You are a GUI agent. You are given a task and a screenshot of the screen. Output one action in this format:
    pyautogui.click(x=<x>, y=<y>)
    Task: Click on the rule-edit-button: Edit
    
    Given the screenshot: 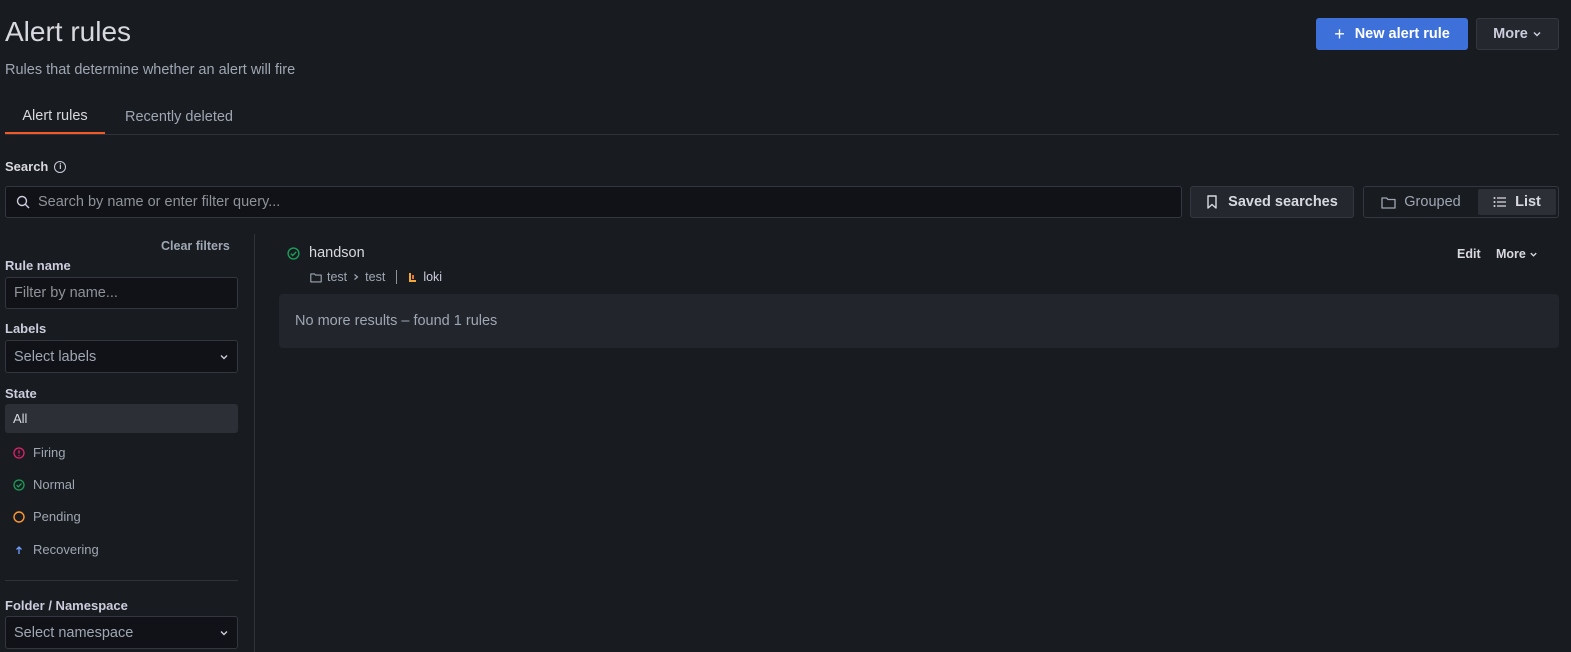 What is the action you would take?
    pyautogui.click(x=1469, y=254)
    